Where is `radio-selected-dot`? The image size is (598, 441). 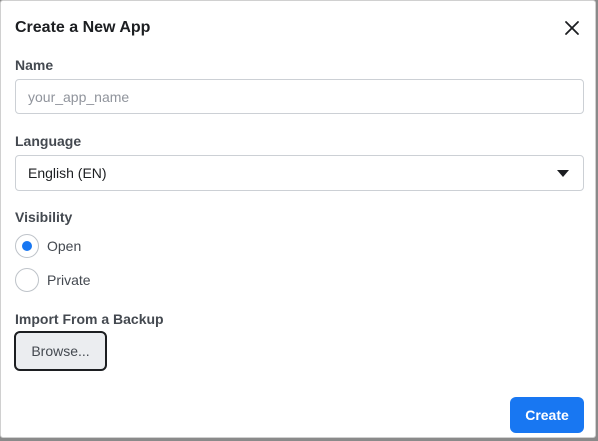
radio-selected-dot is located at coordinates (27, 246).